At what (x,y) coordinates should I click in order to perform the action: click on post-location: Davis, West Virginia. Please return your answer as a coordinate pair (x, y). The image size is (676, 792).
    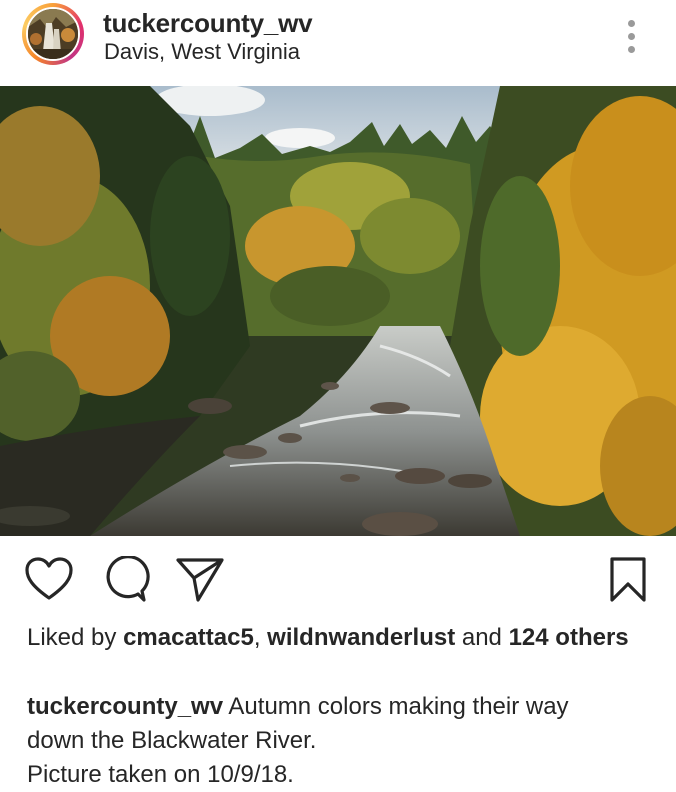
    Looking at the image, I should click on (202, 52).